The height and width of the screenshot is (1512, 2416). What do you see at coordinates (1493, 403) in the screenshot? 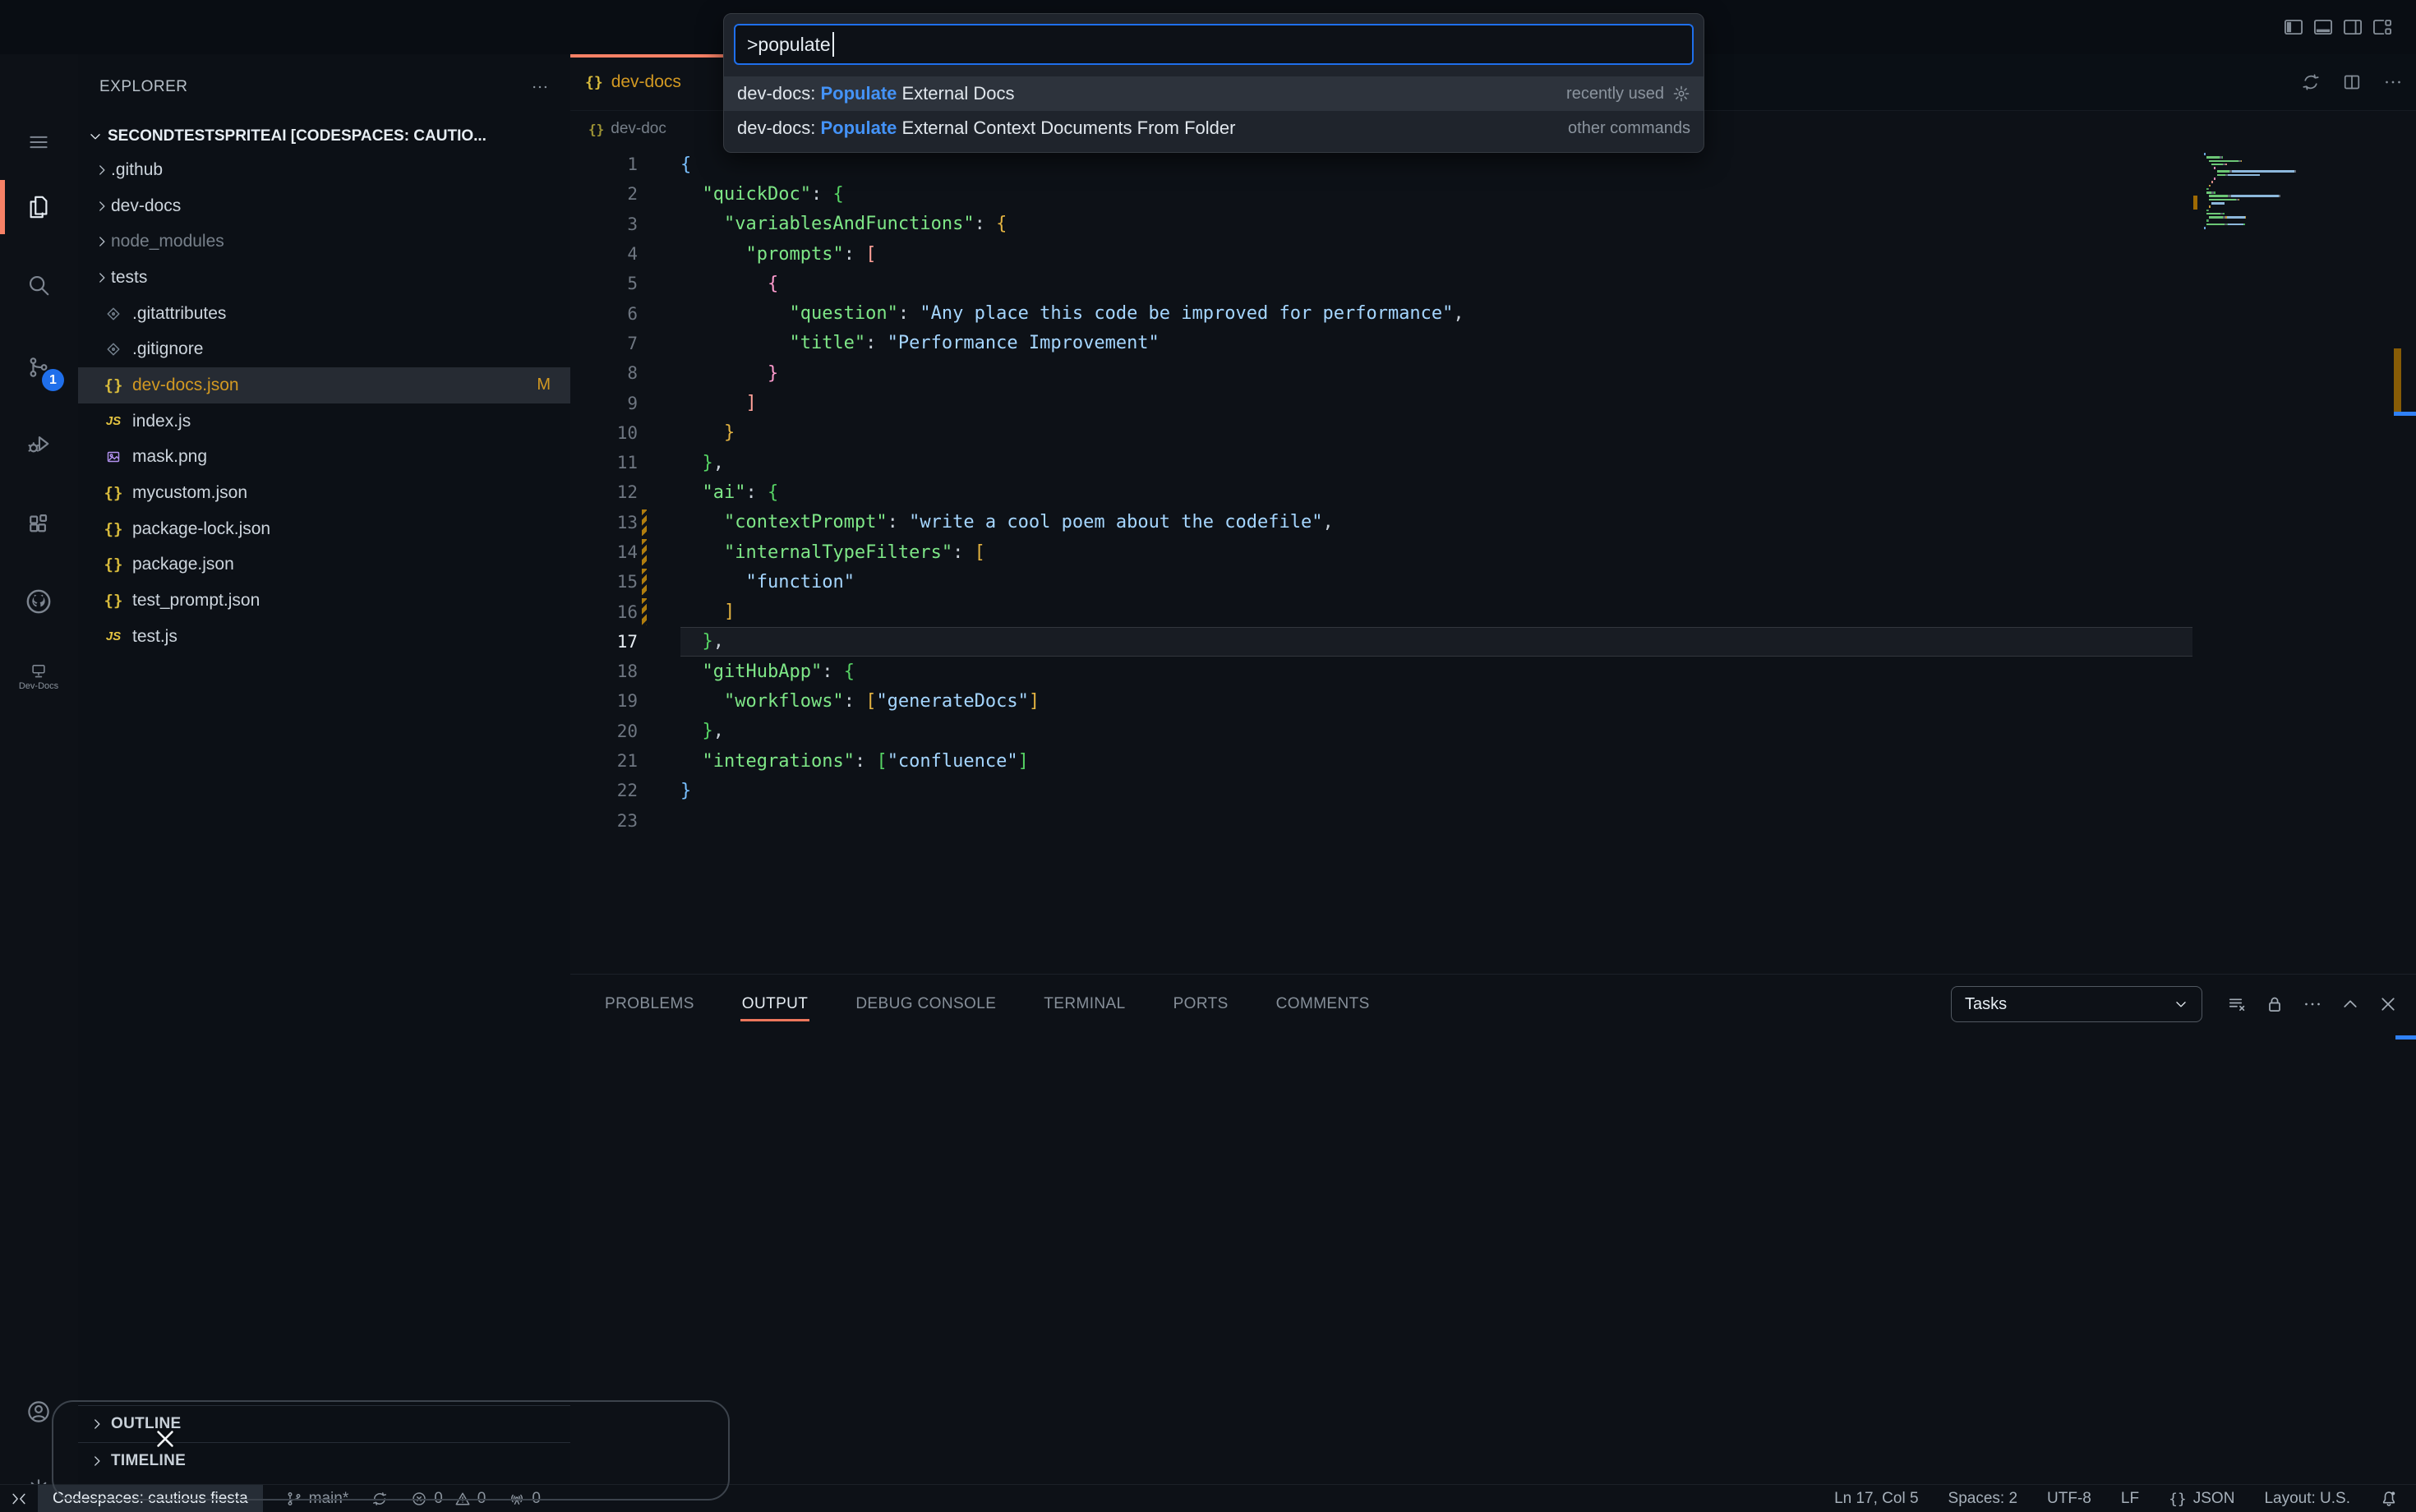
I see `code-line-9: 9 ]` at bounding box center [1493, 403].